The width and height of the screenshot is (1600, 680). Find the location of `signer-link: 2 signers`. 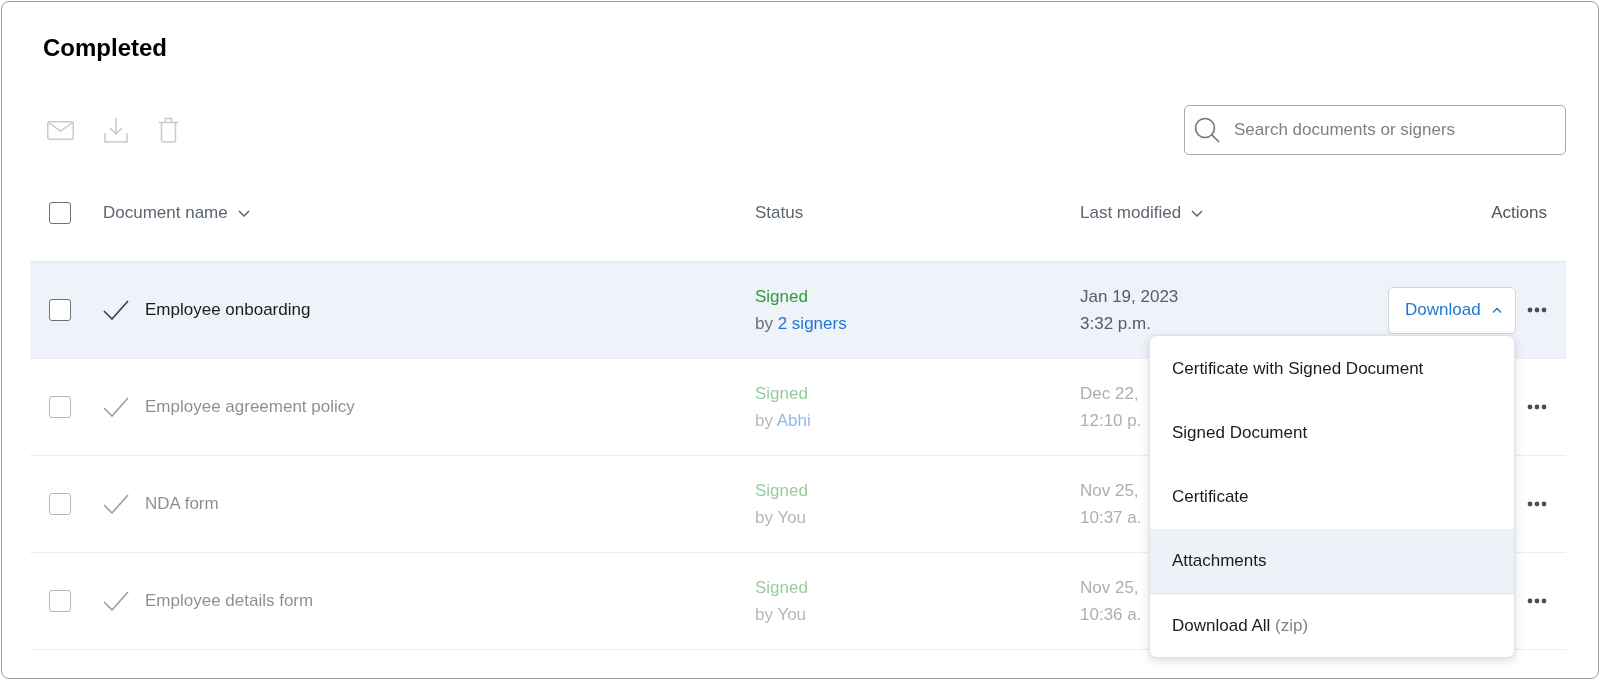

signer-link: 2 signers is located at coordinates (812, 323).